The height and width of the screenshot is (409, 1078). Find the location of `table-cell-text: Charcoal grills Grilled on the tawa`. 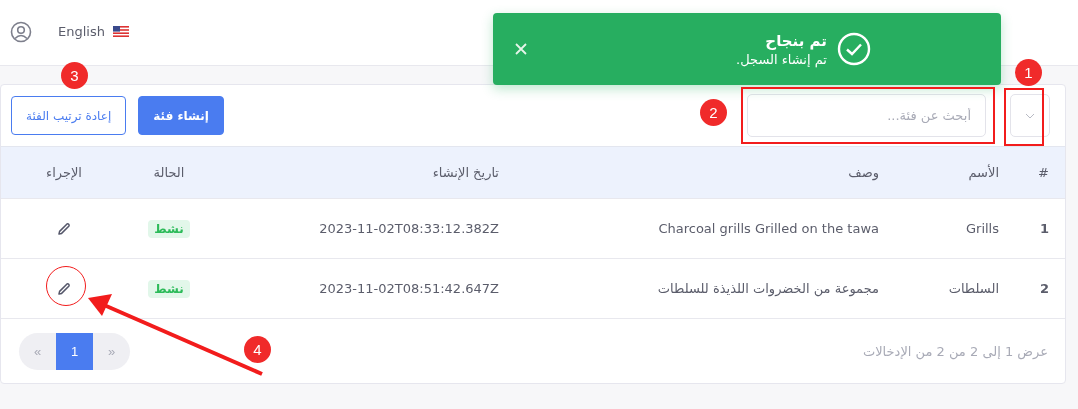

table-cell-text: Charcoal grills Grilled on the tawa is located at coordinates (768, 228).